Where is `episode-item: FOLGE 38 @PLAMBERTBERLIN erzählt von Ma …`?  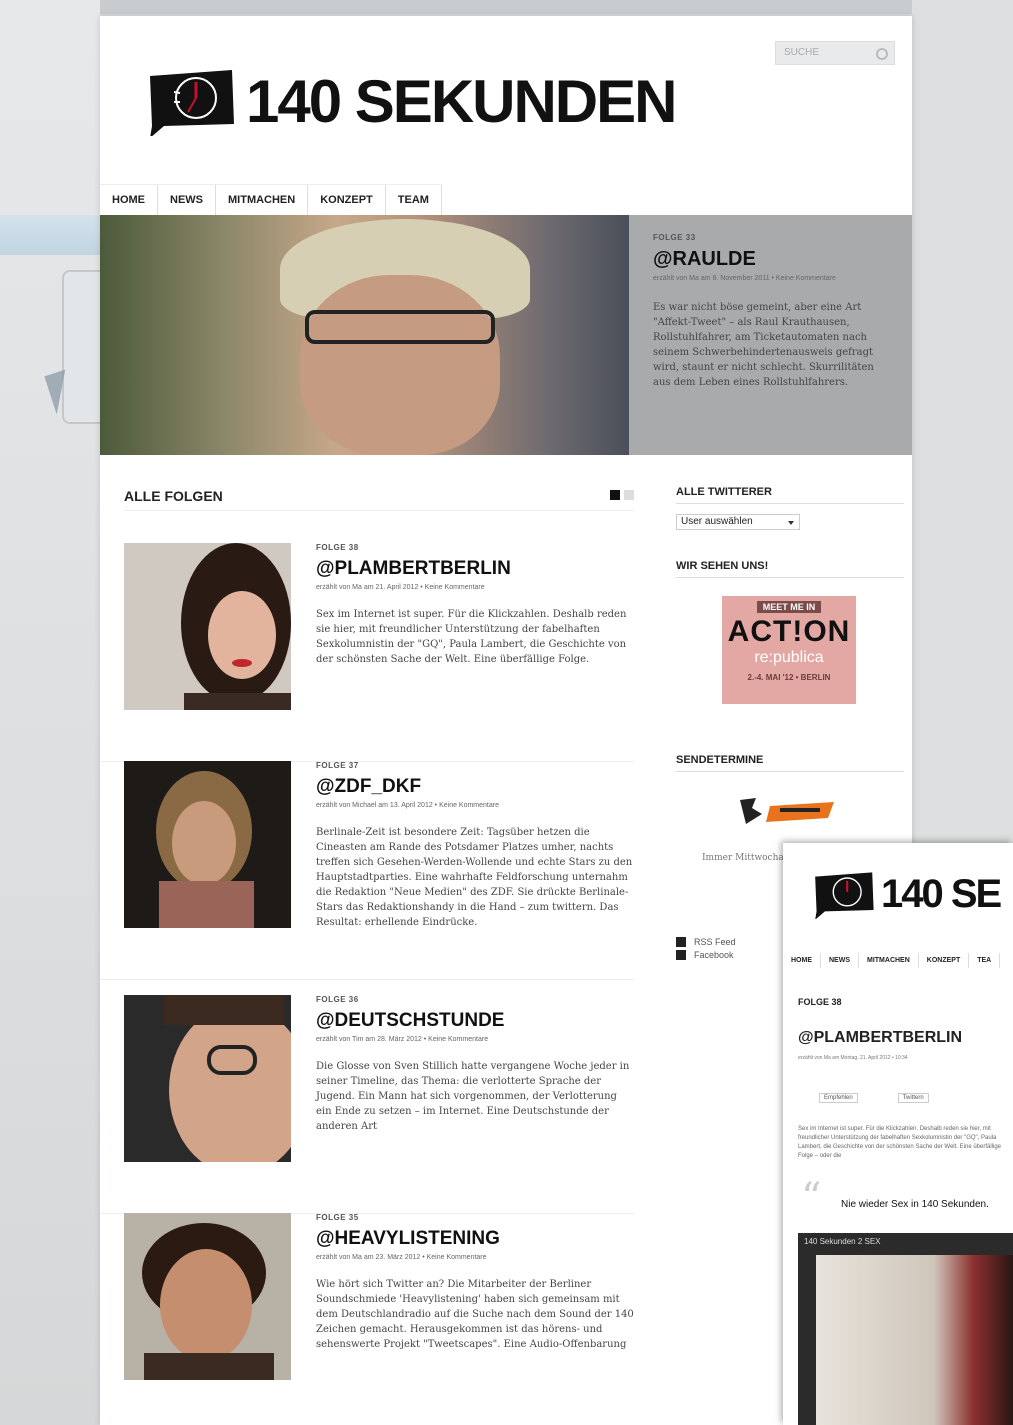
episode-item: FOLGE 38 @PLAMBERTBERLIN erzählt von Ma … is located at coordinates (367, 652).